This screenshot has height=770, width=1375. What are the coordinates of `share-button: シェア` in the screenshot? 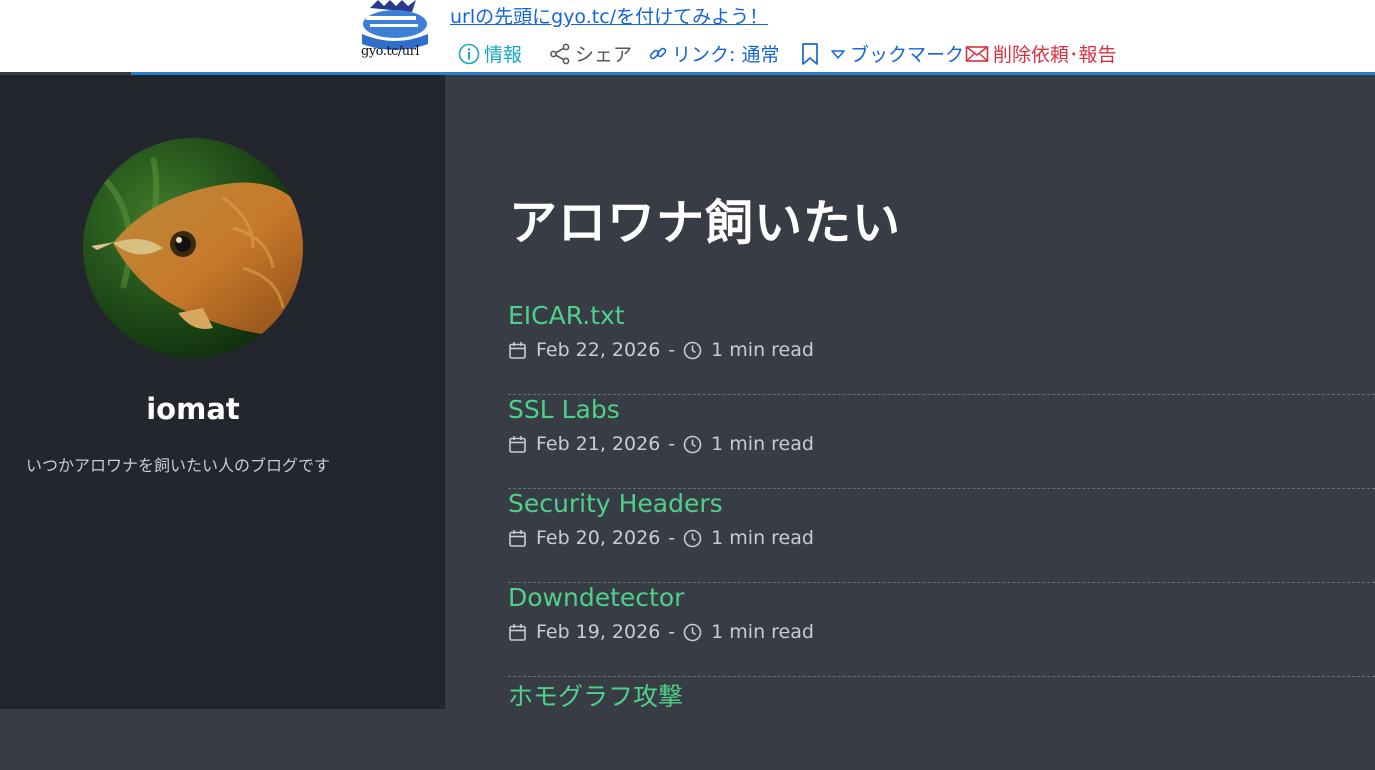 It's located at (590, 53).